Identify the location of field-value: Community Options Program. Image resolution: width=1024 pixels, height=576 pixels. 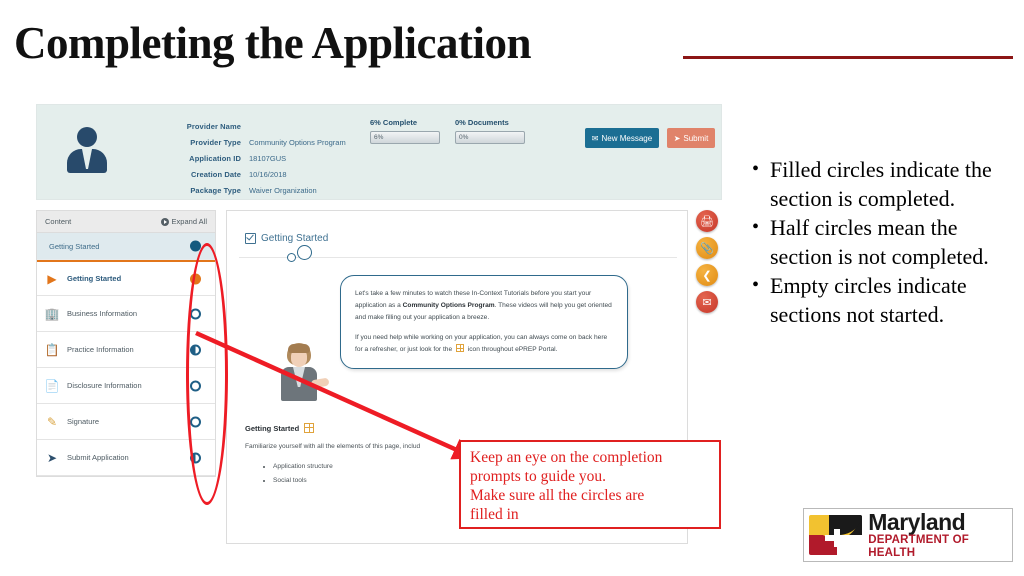
(297, 142).